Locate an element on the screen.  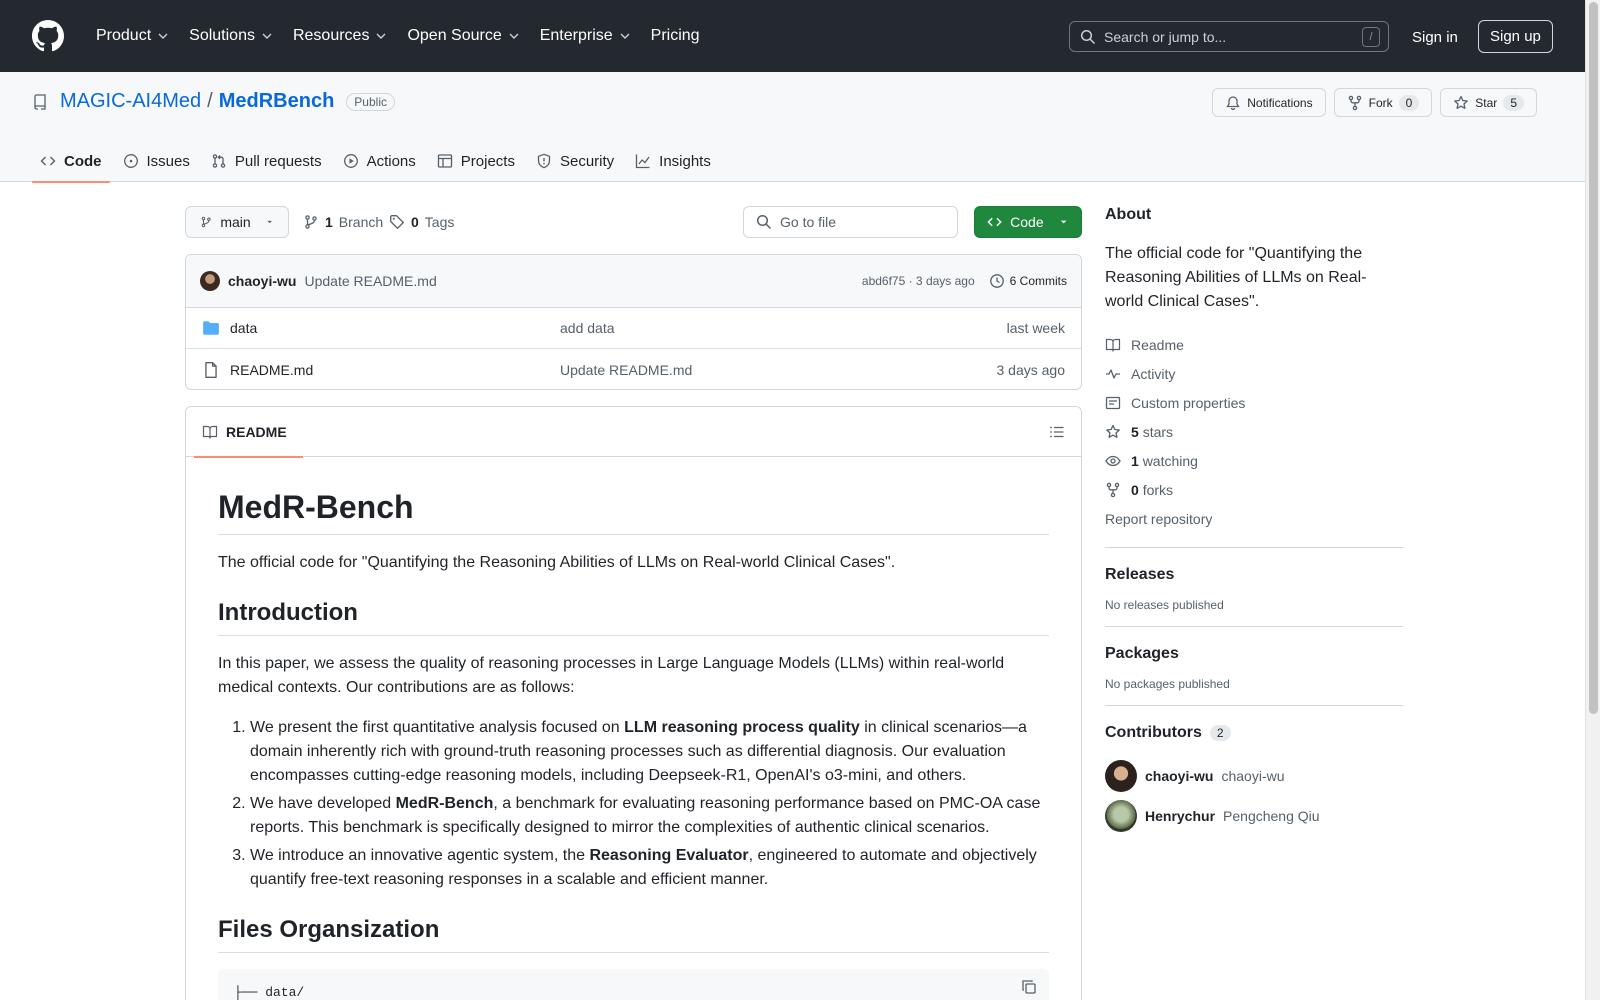
branch-bar: main 1 Branch 0 Tags Go to file Code is located at coordinates (633, 222).